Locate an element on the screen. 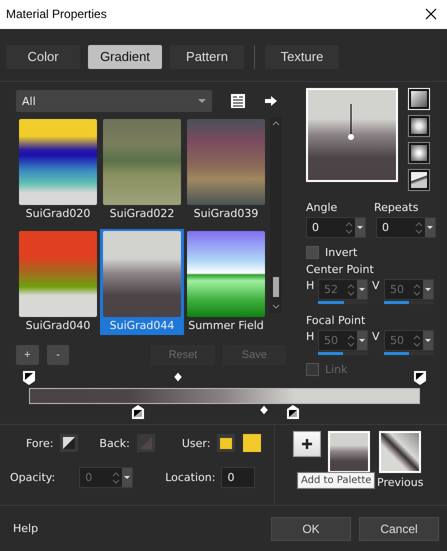  background-swatch-icon is located at coordinates (146, 443).